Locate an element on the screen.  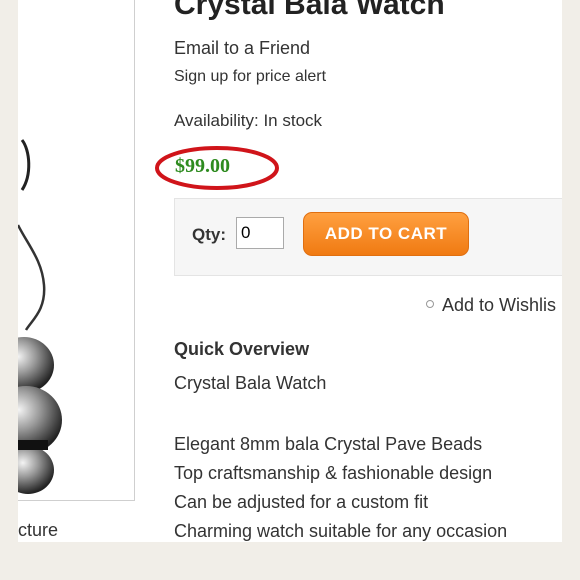
quick-overview-heading: Quick Overview is located at coordinates (242, 349).